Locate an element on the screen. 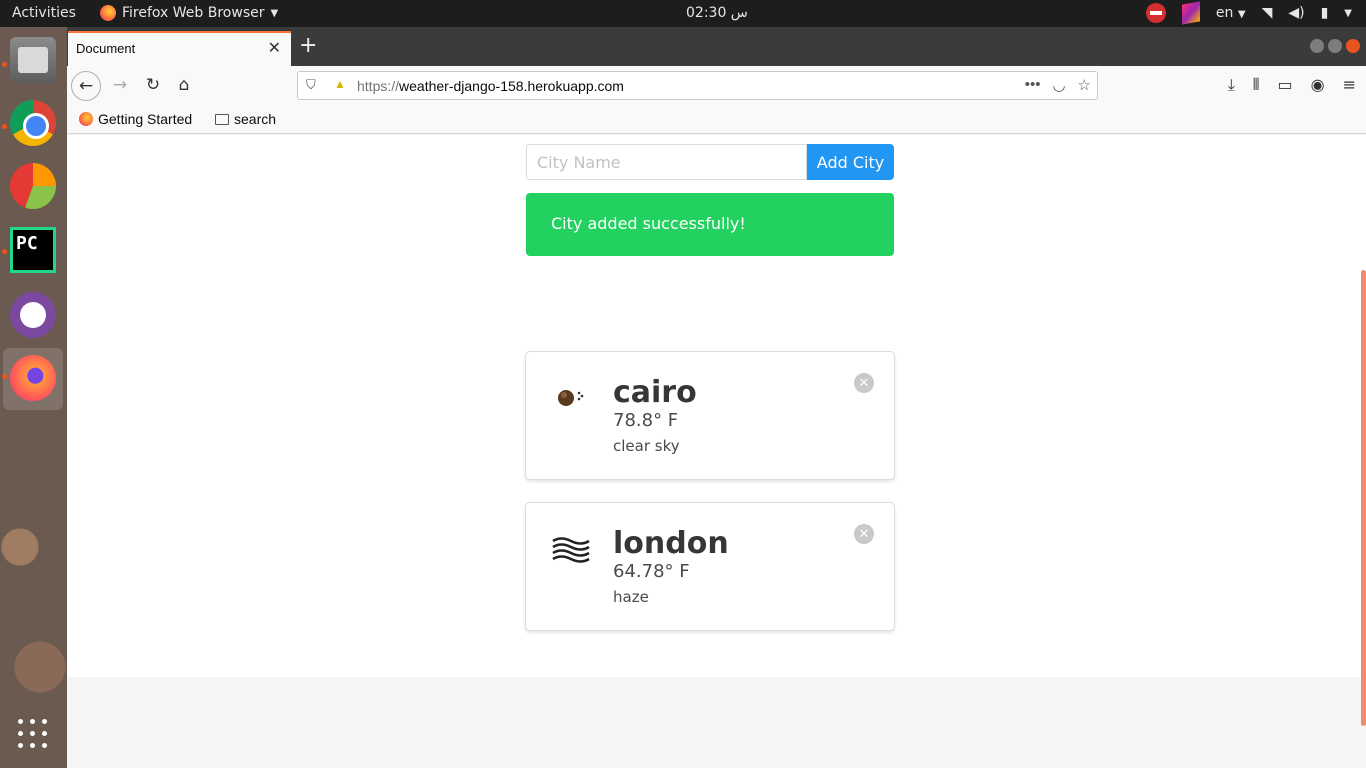  temperature: 78.8° F is located at coordinates (646, 420).